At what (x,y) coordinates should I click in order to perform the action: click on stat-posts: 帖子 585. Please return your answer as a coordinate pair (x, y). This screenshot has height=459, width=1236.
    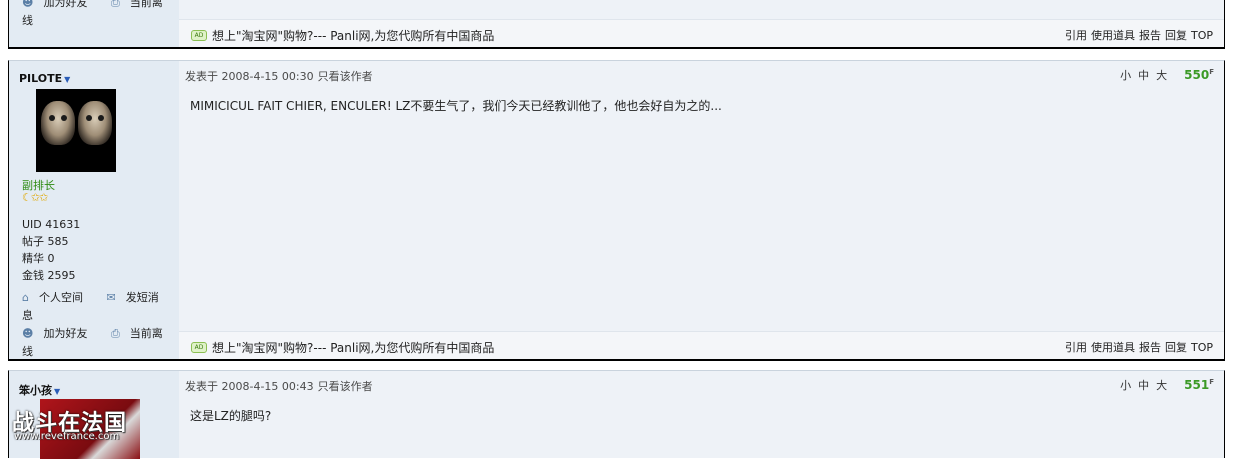
    Looking at the image, I should click on (45, 241).